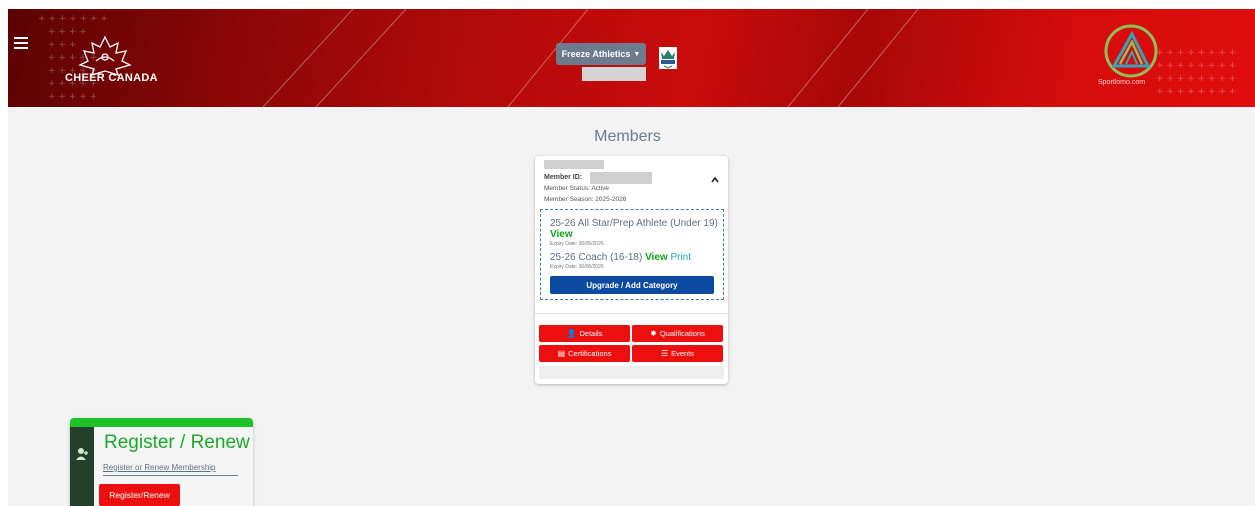 This screenshot has height=506, width=1255. What do you see at coordinates (627, 136) in the screenshot?
I see `page-title: Members` at bounding box center [627, 136].